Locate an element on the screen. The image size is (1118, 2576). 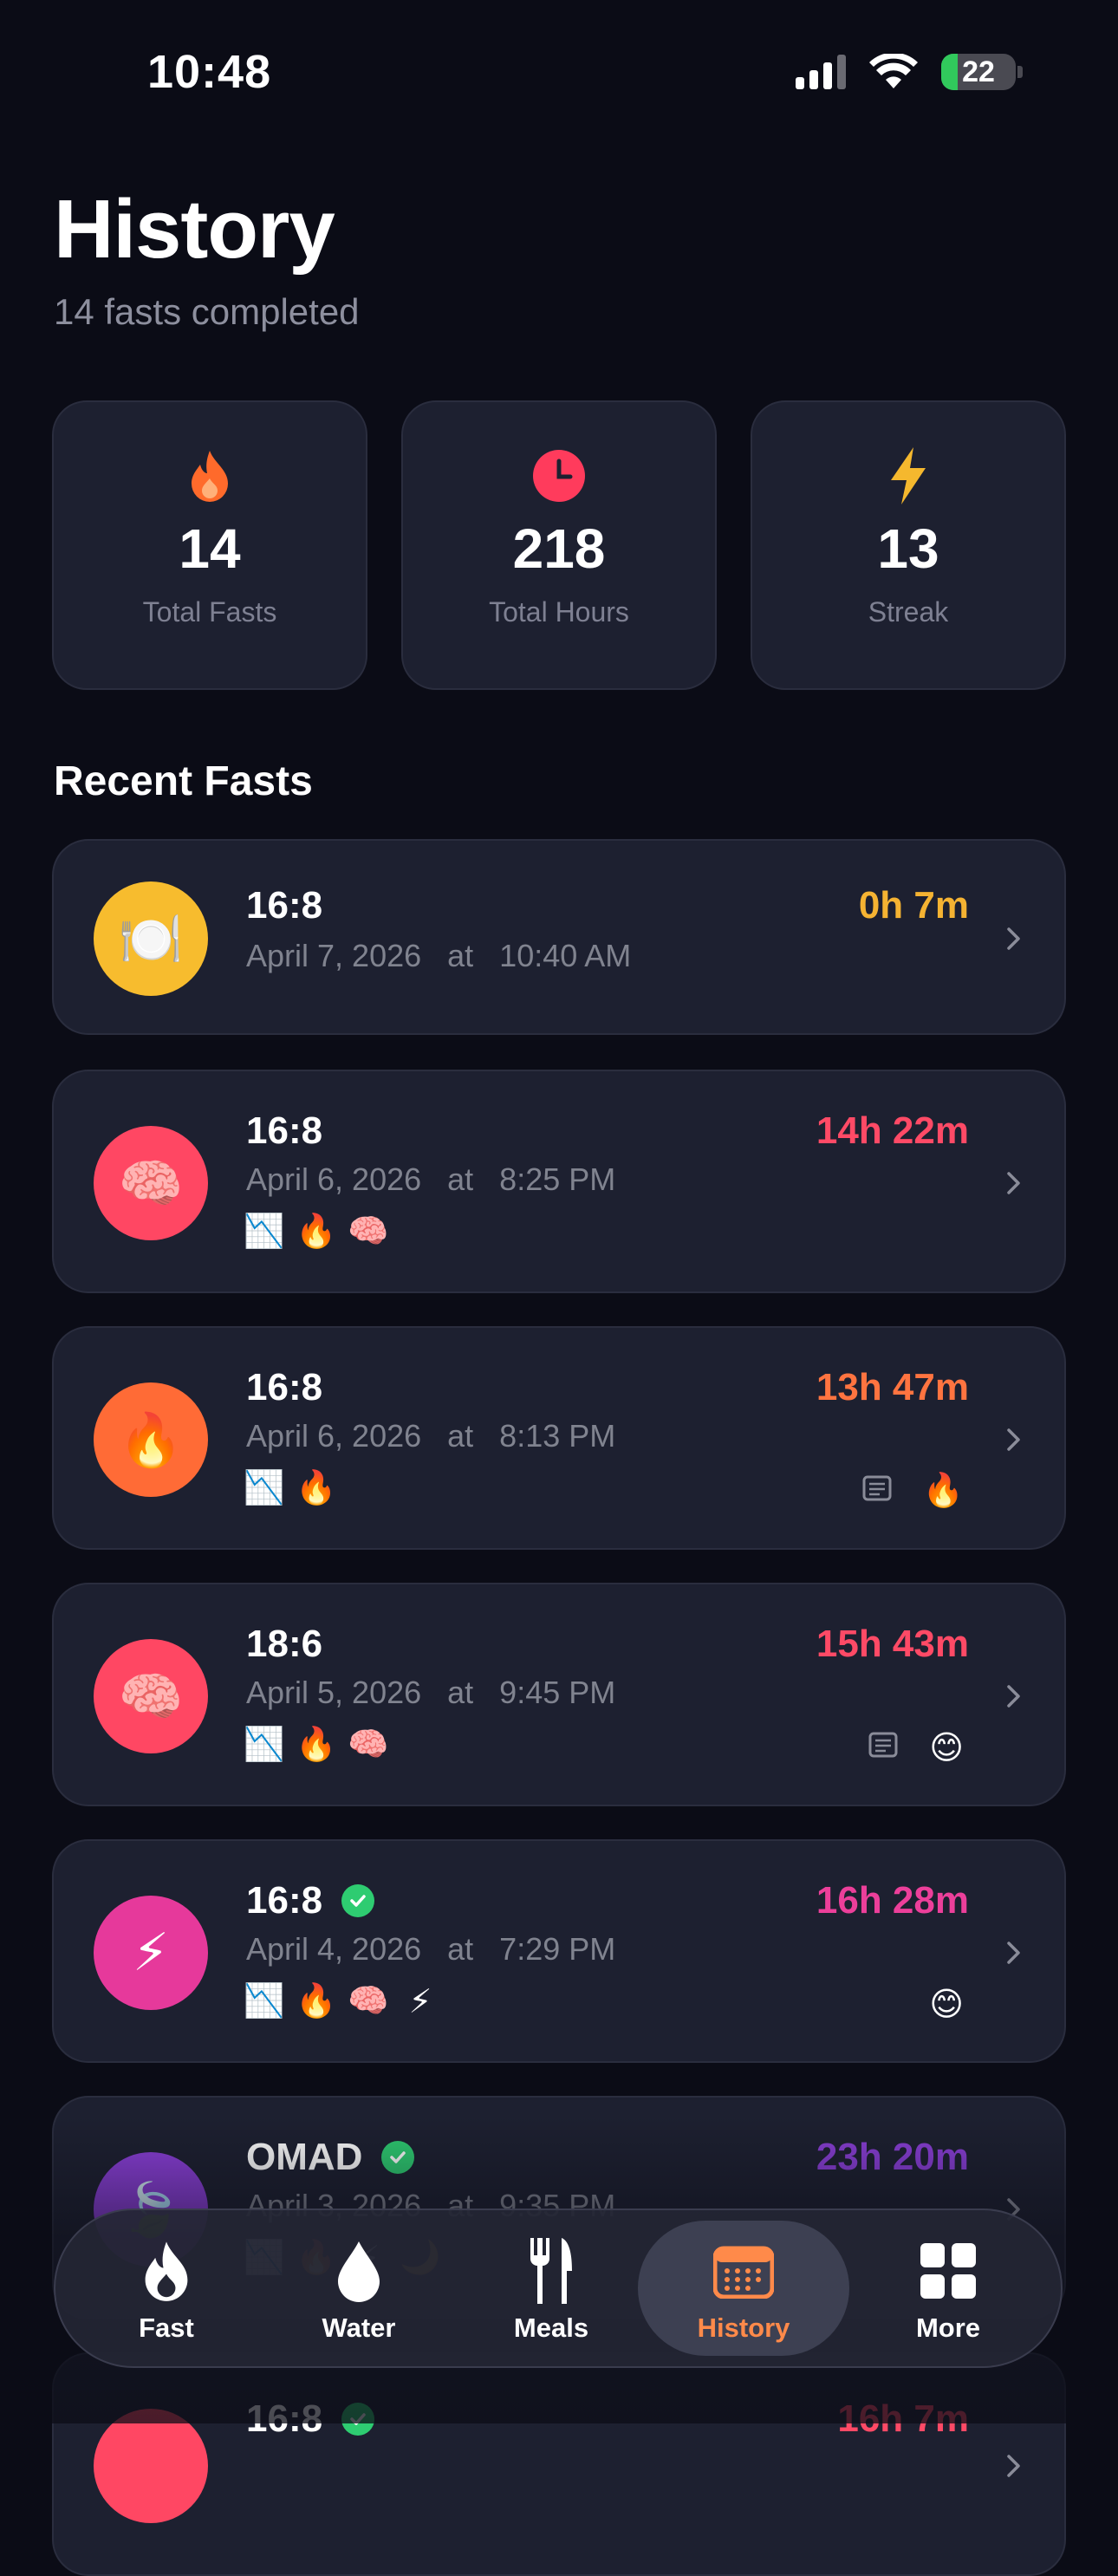
status-indicators: 22 is located at coordinates (909, 72).